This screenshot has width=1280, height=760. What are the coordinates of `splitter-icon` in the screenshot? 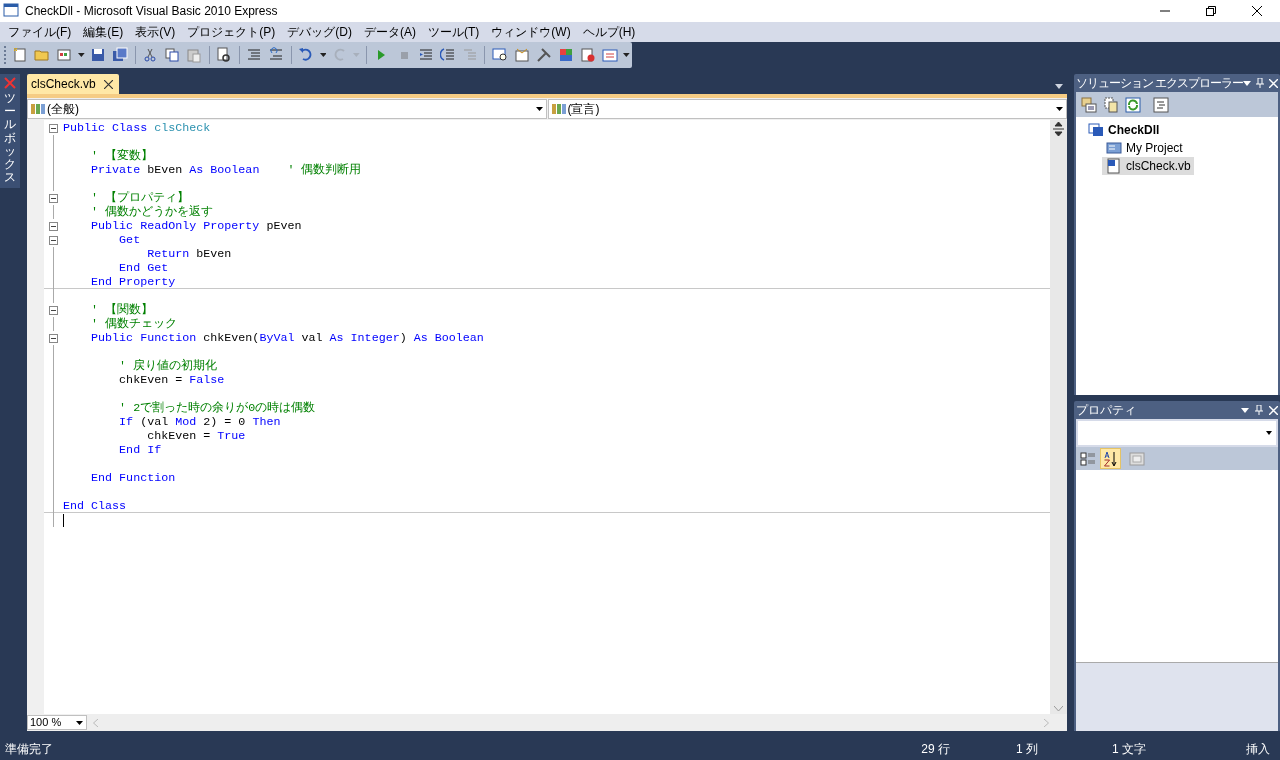 It's located at (1058, 129).